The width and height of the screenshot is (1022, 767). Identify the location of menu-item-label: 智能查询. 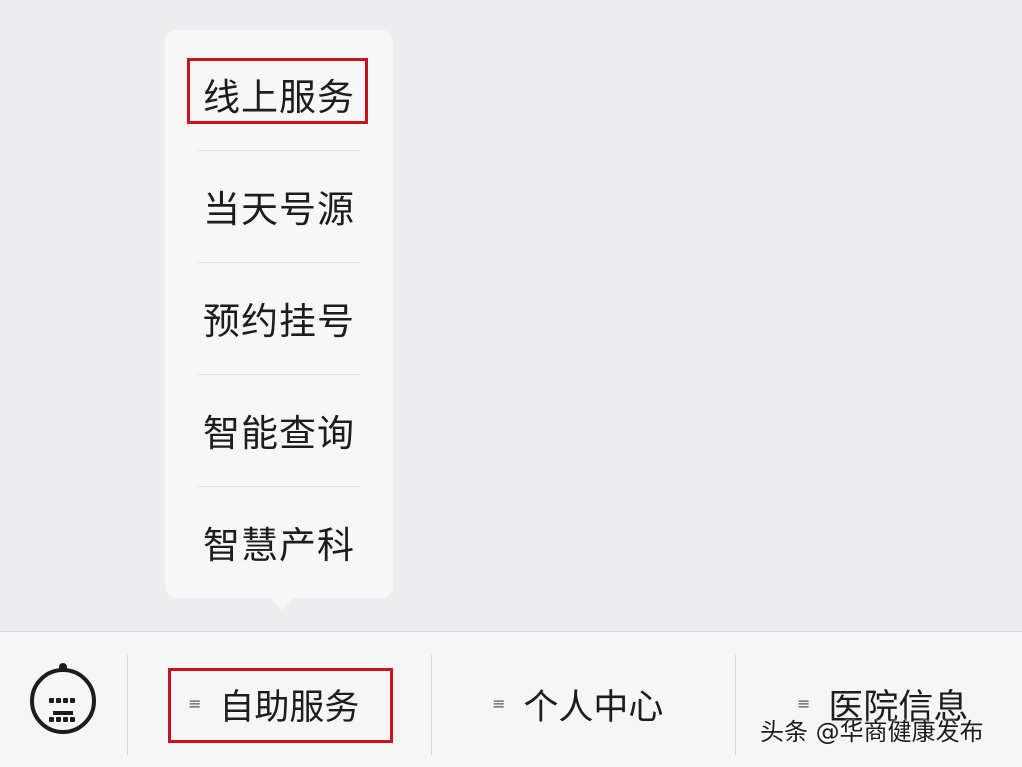
(279, 433).